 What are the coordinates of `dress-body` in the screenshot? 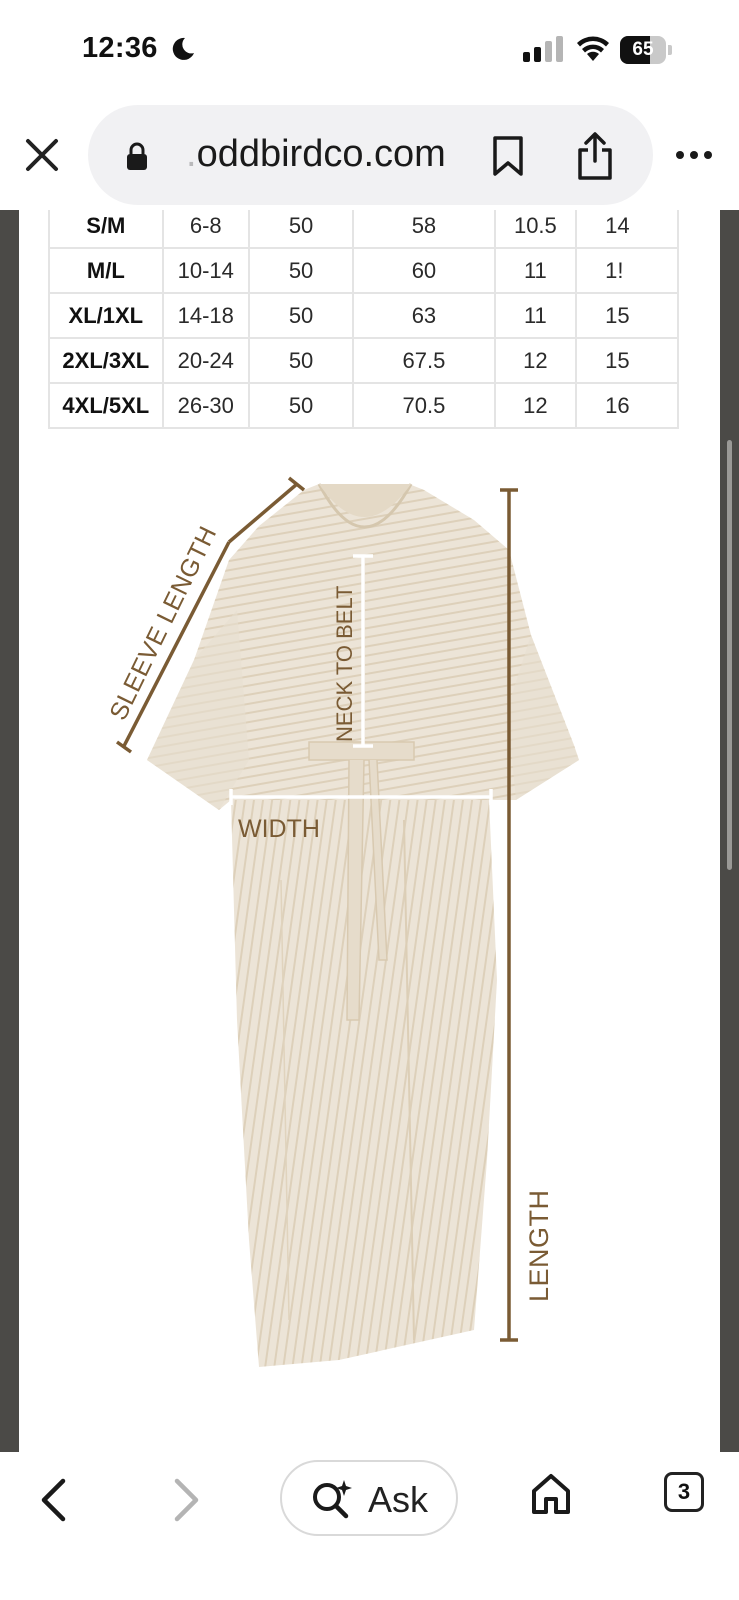 It's located at (364, 1083).